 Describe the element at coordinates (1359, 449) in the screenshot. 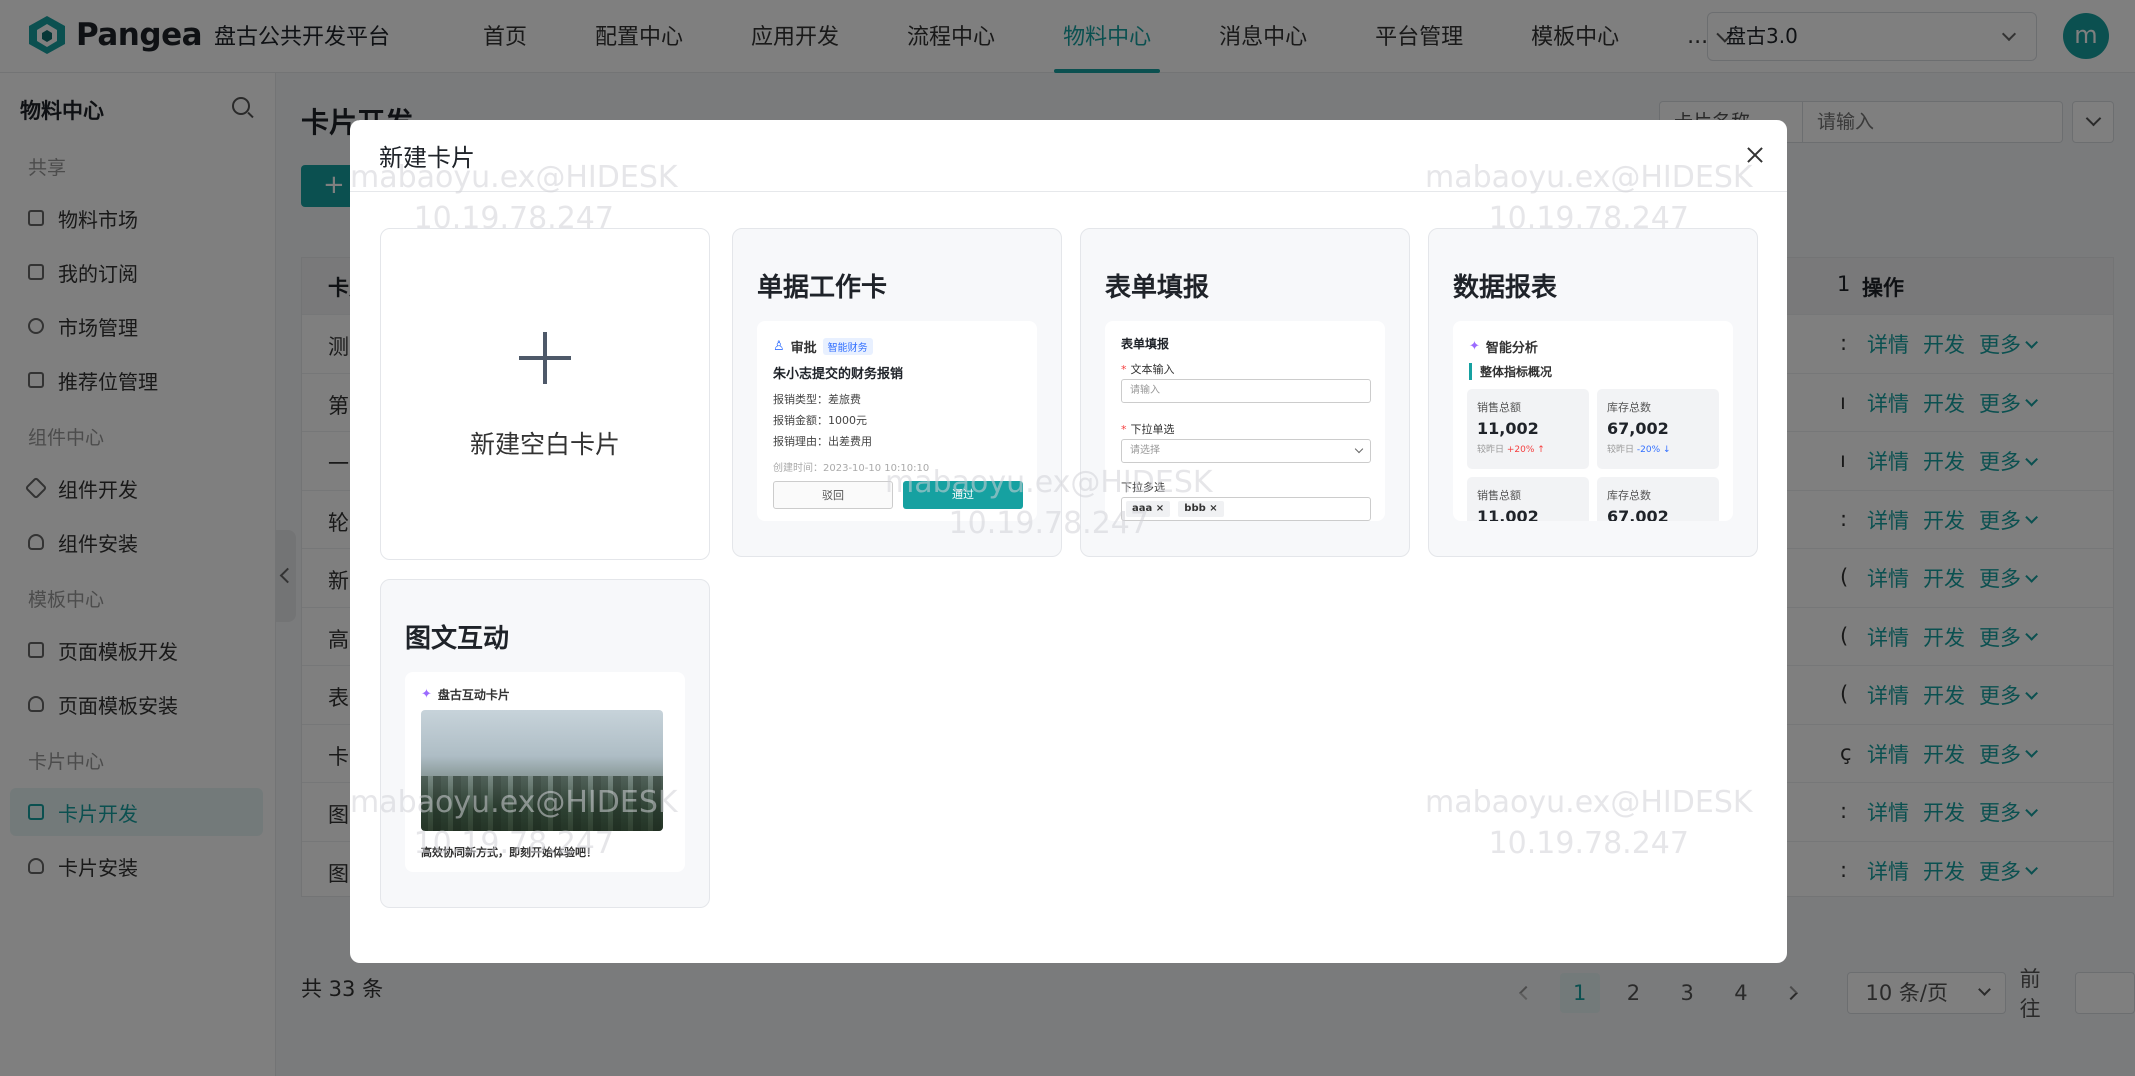

I see `chevron-down-icon` at that location.